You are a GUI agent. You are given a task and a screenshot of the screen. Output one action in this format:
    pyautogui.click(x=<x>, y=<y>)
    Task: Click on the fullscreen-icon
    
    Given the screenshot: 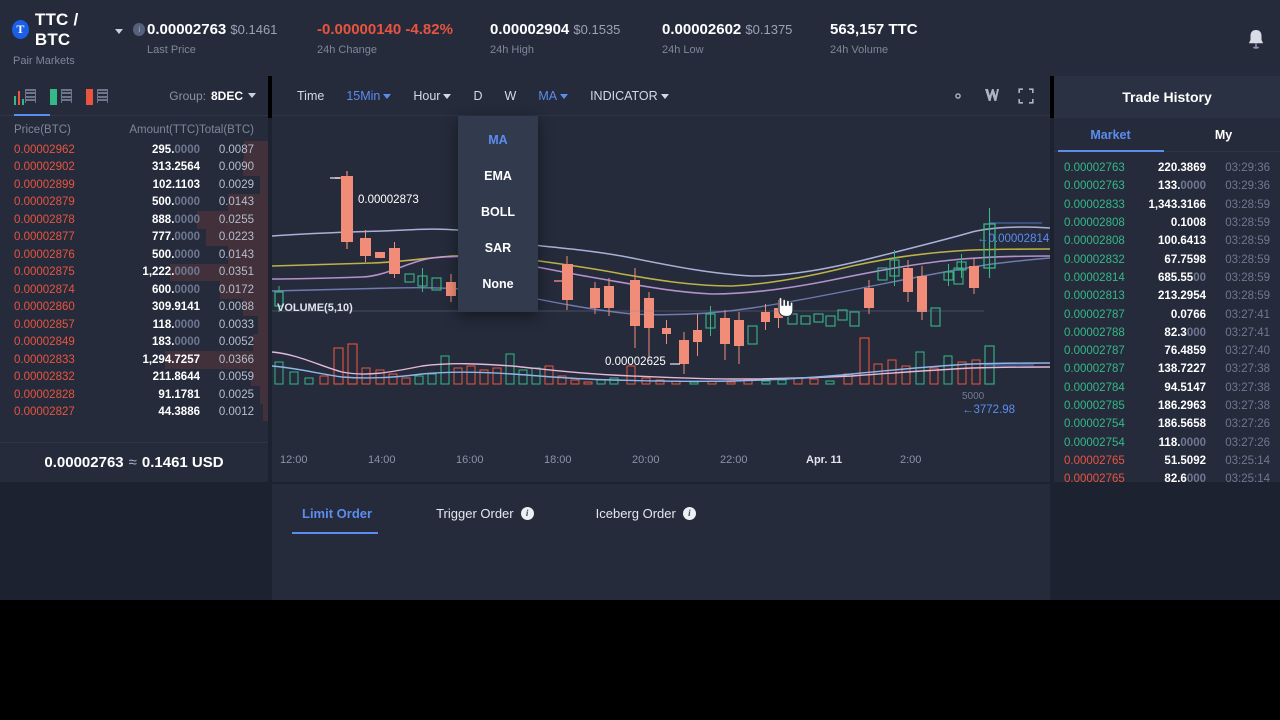 What is the action you would take?
    pyautogui.click(x=1026, y=95)
    